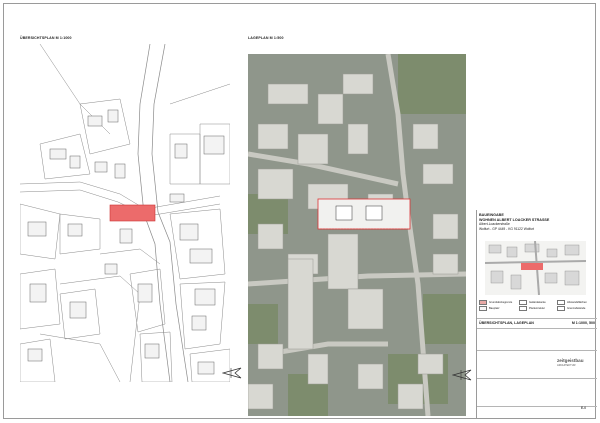  Describe the element at coordinates (495, 302) in the screenshot. I see `legend-item: Grundstücksgrenze` at that location.